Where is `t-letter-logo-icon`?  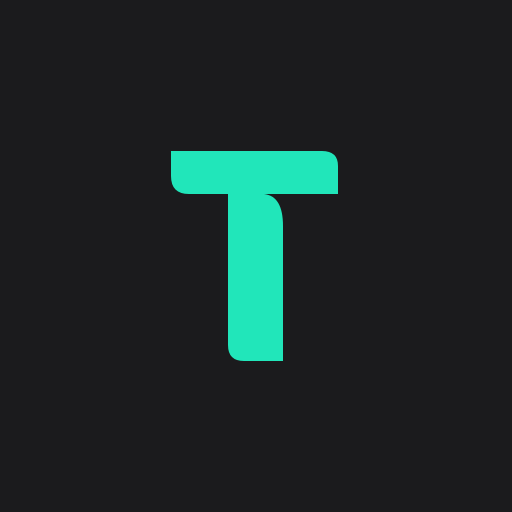 t-letter-logo-icon is located at coordinates (254, 256).